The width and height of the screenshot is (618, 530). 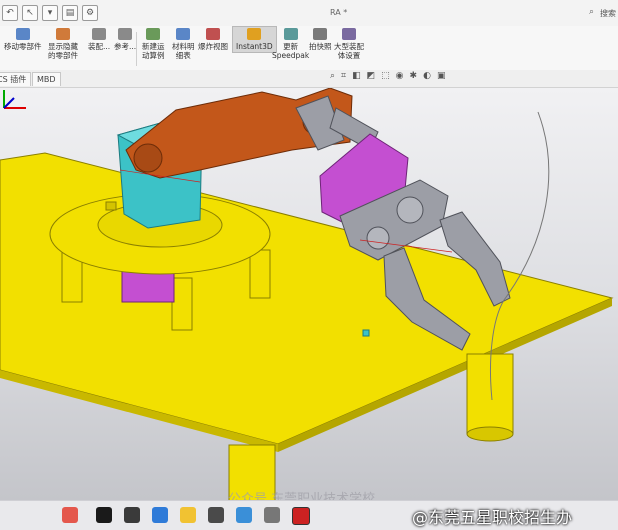 What do you see at coordinates (320, 34) in the screenshot?
I see `snapshot-icon` at bounding box center [320, 34].